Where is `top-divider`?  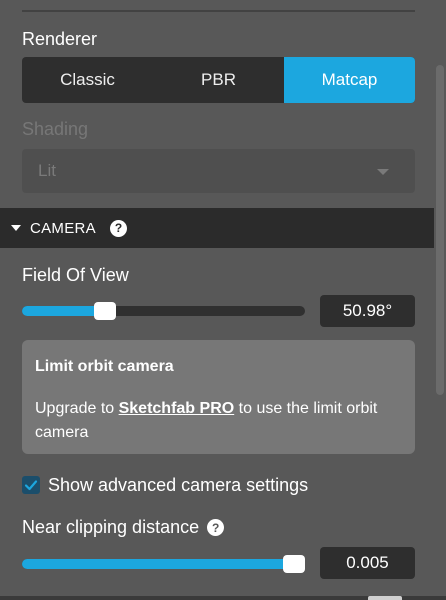
top-divider is located at coordinates (218, 11).